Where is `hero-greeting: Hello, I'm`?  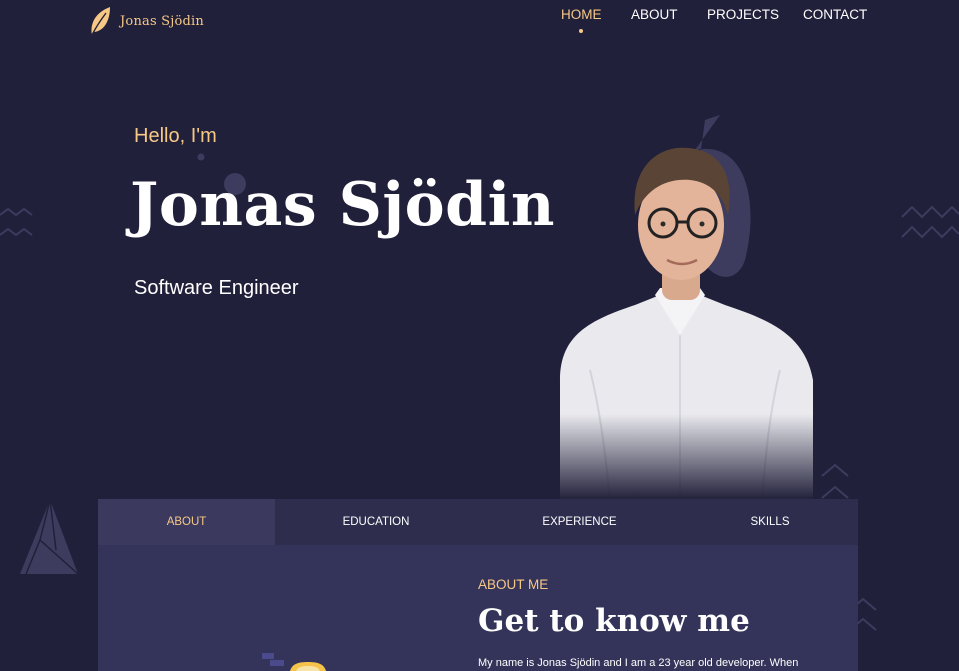
hero-greeting: Hello, I'm is located at coordinates (175, 136).